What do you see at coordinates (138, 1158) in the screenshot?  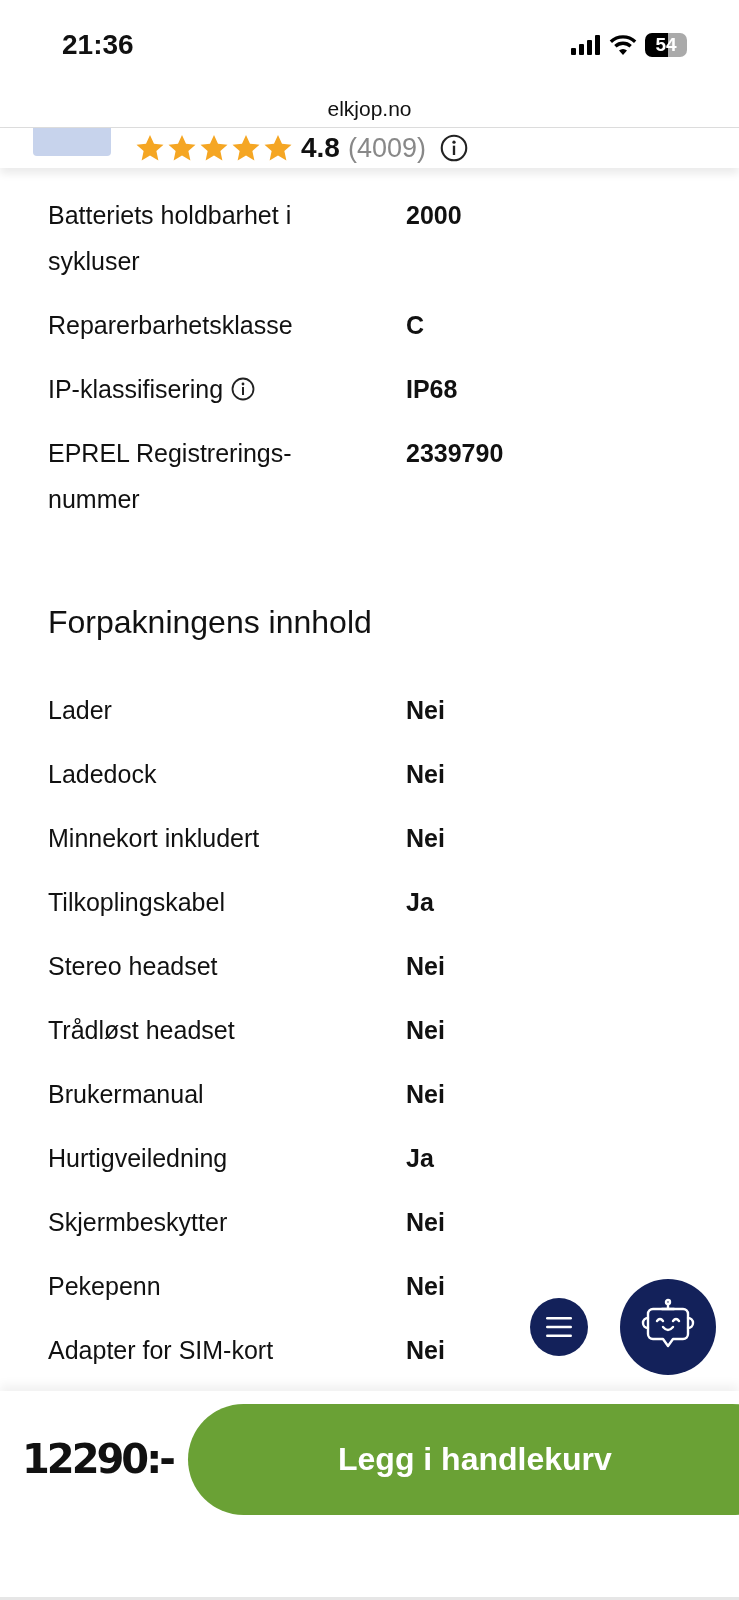 I see `spec-label: Hurtigveiledning` at bounding box center [138, 1158].